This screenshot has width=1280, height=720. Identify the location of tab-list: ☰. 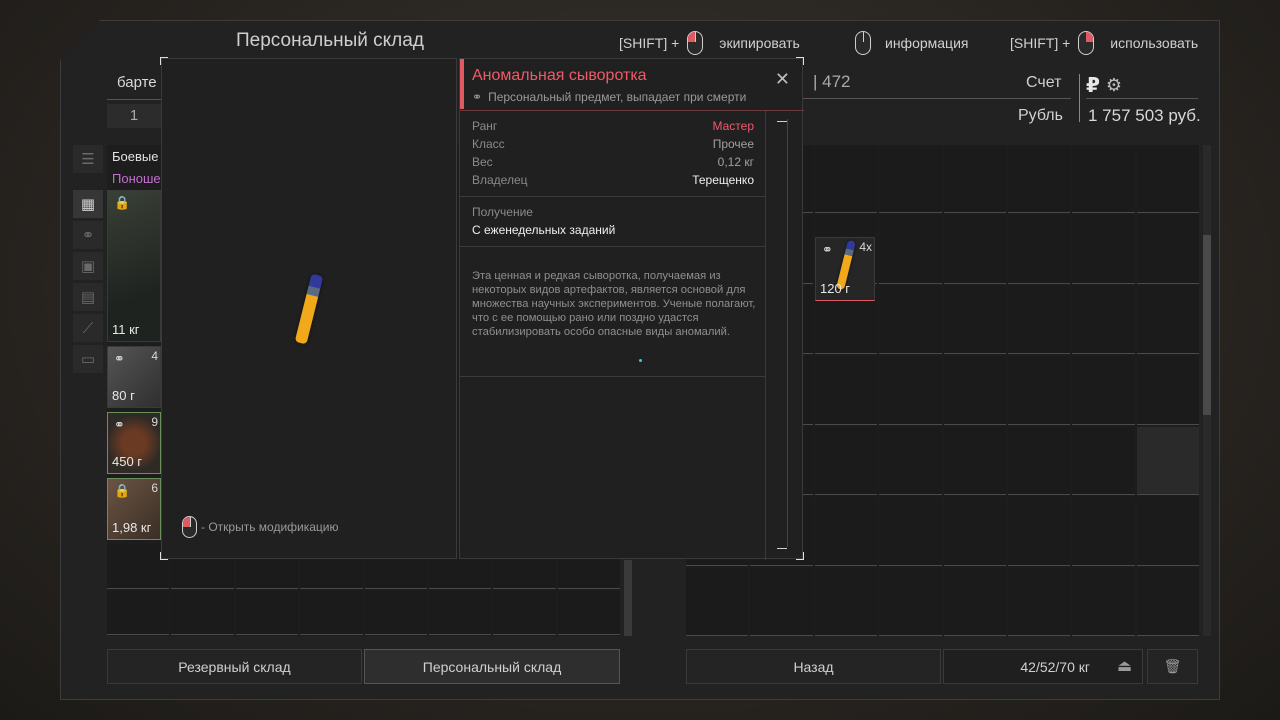
(88, 159).